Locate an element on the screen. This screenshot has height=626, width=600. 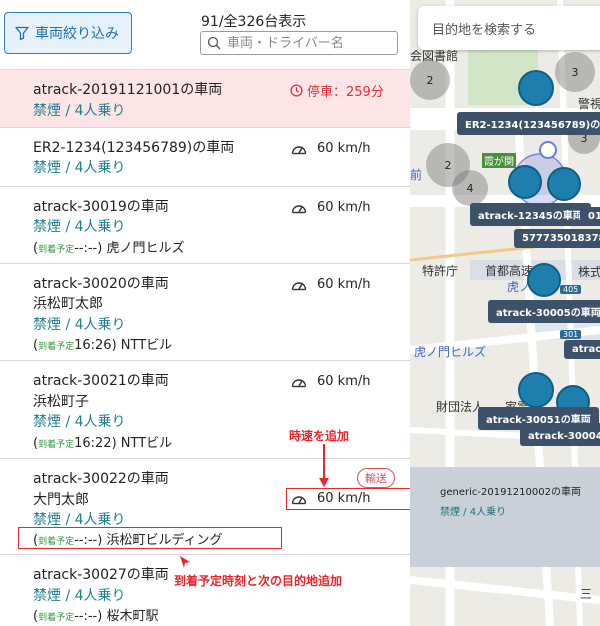
vehicle-search-box is located at coordinates (299, 43).